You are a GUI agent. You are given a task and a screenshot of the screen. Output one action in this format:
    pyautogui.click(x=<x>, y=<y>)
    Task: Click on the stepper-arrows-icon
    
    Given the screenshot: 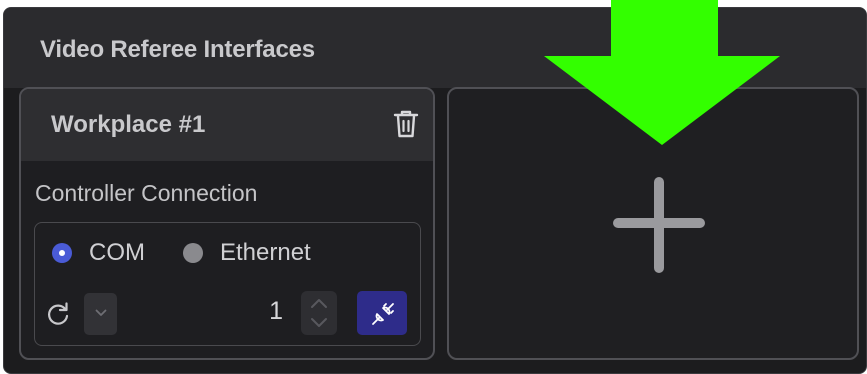 What is the action you would take?
    pyautogui.click(x=319, y=313)
    